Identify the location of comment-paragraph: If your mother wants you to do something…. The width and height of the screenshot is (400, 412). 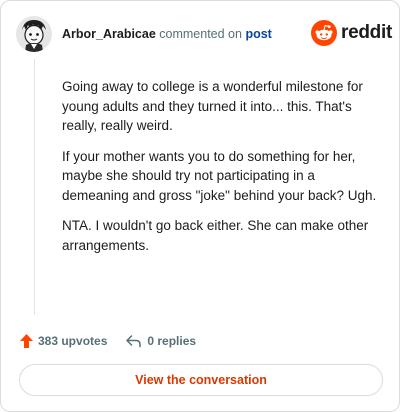
(219, 175).